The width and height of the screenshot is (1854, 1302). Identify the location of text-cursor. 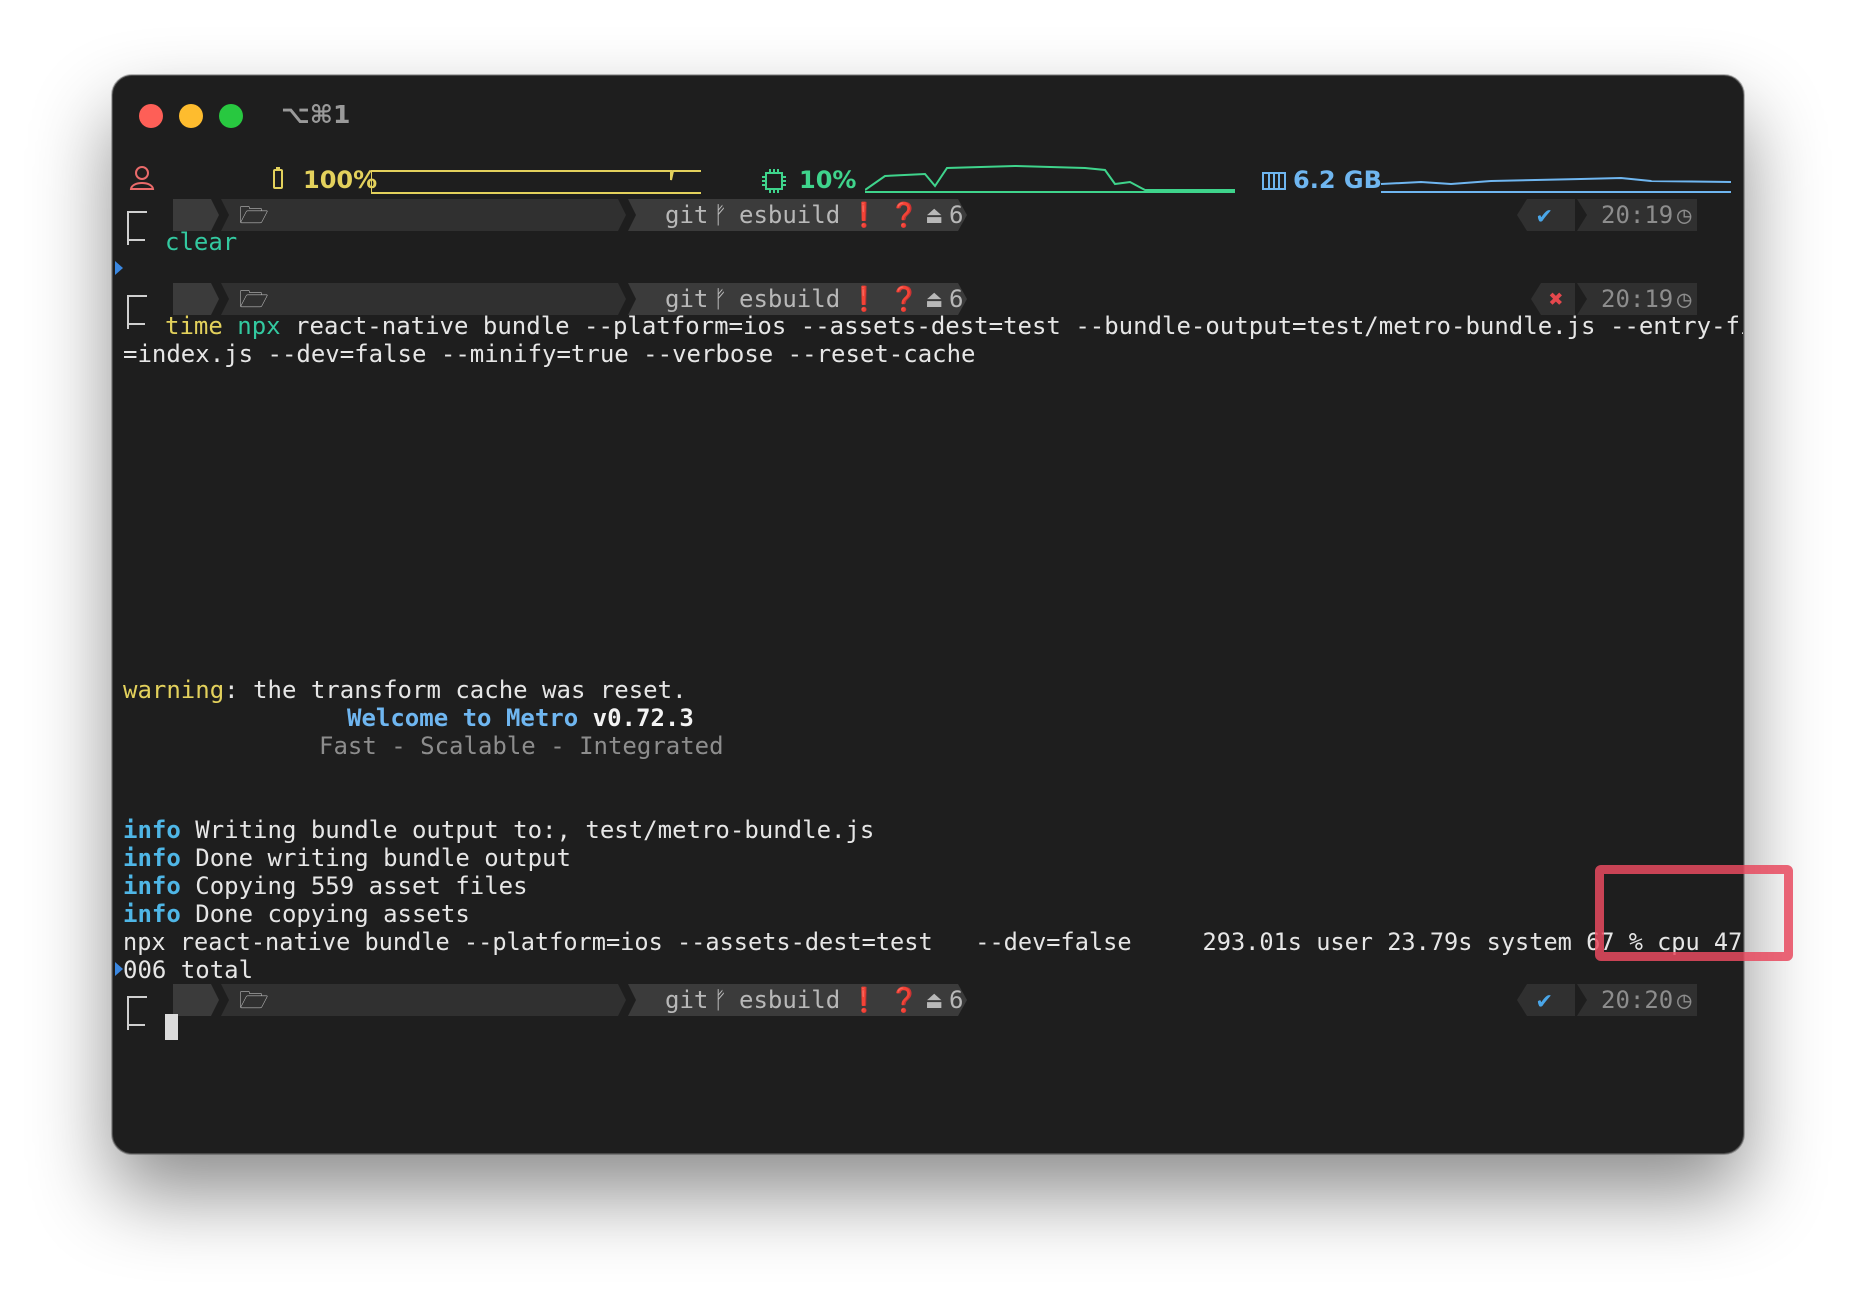
(171, 1027).